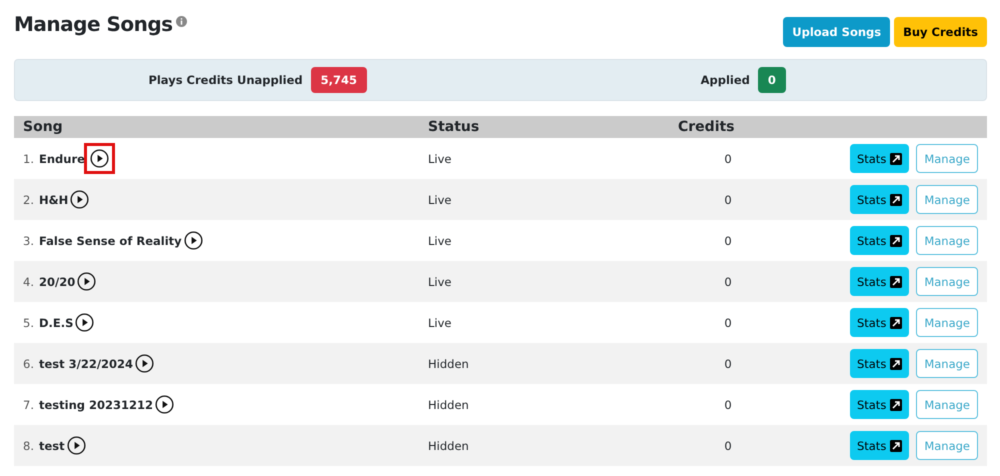 The image size is (1000, 476). Describe the element at coordinates (96, 405) in the screenshot. I see `song-name: testing 20231212` at that location.